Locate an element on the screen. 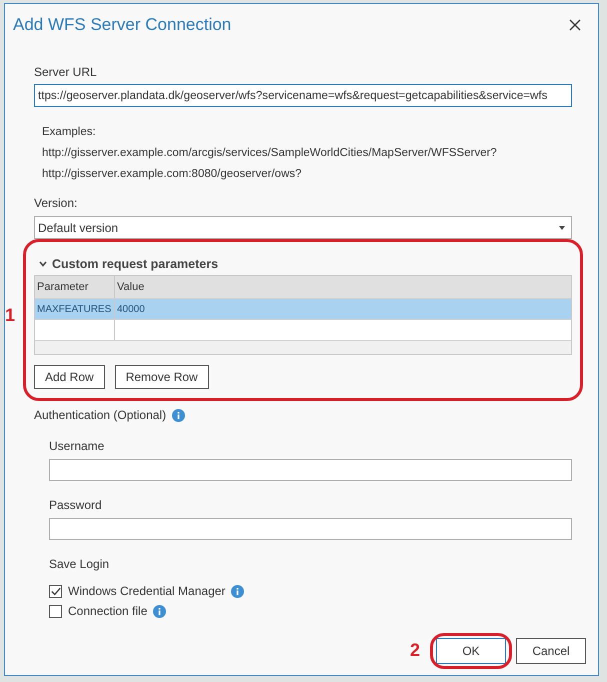 This screenshot has height=682, width=607. checkbox-label: Windows Credential Manager is located at coordinates (147, 591).